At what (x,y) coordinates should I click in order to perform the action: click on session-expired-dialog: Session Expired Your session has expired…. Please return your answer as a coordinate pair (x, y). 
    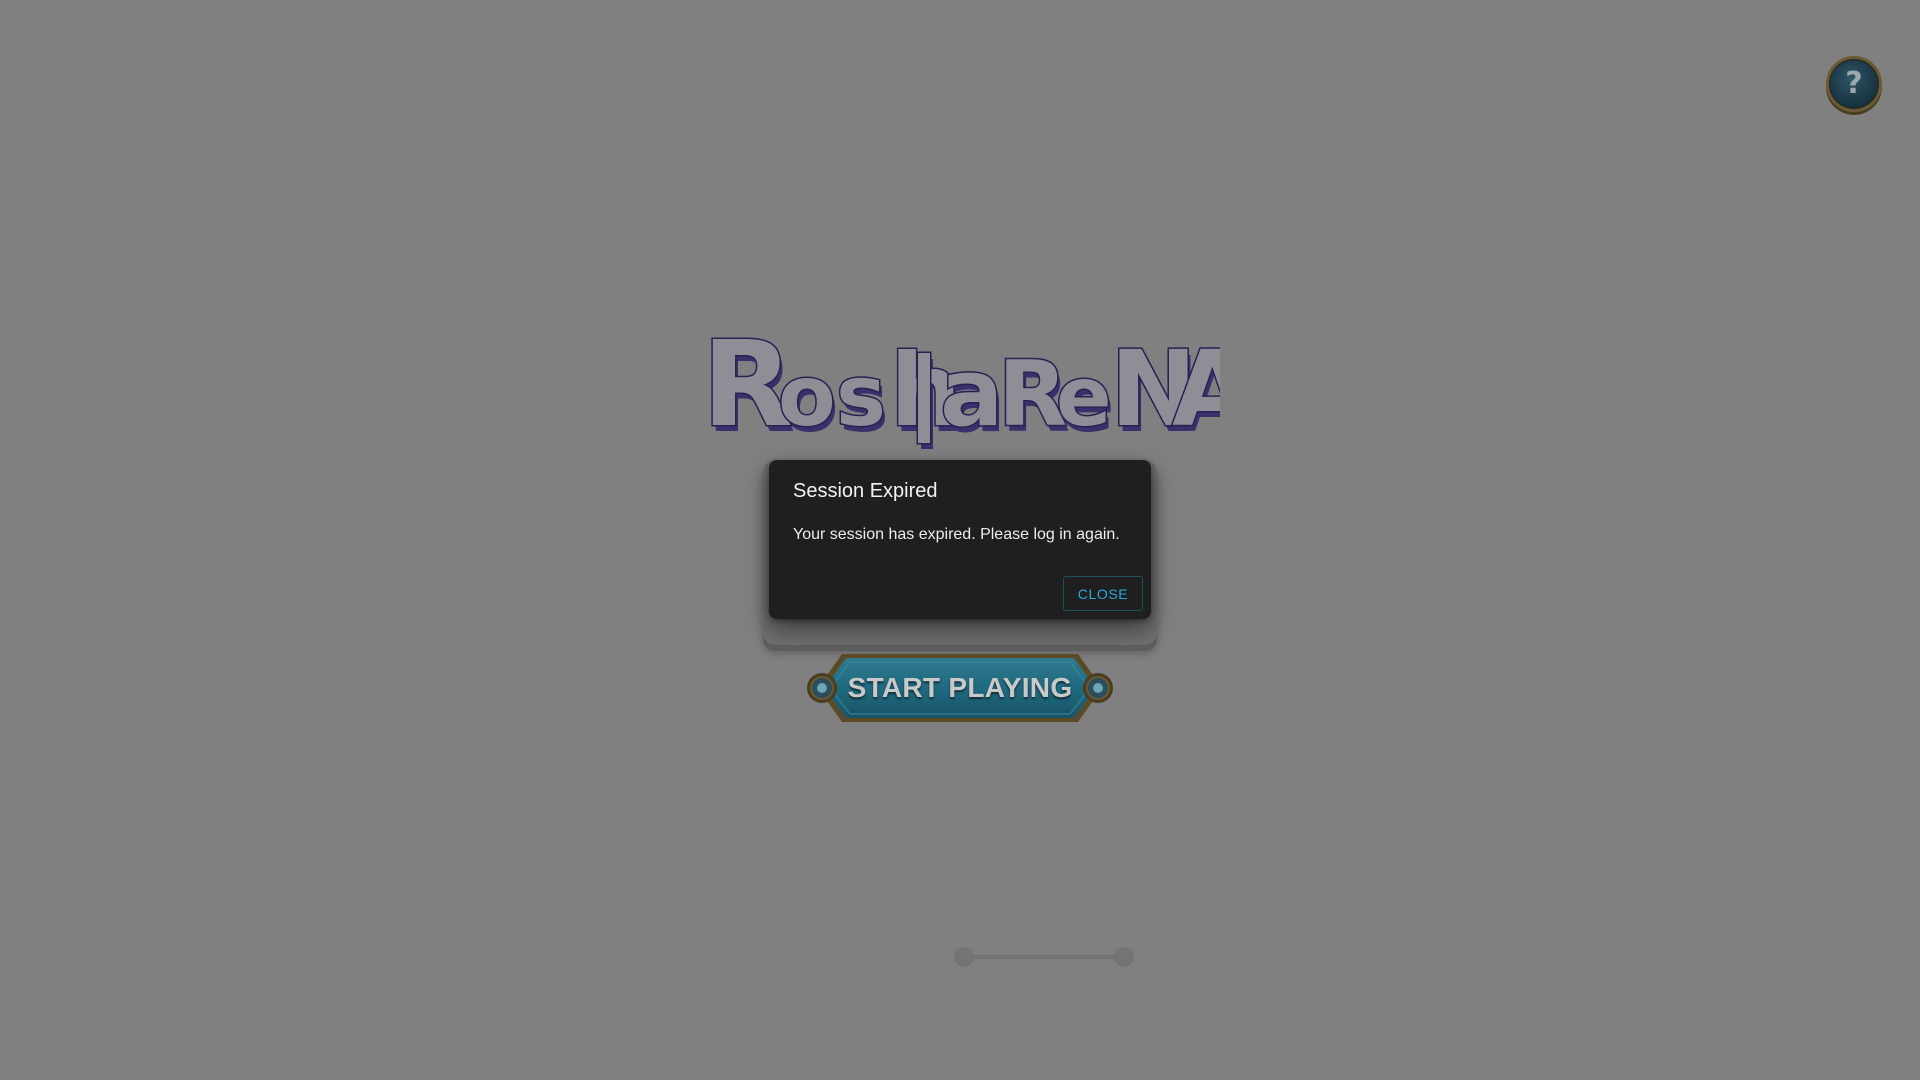
    Looking at the image, I should click on (960, 539).